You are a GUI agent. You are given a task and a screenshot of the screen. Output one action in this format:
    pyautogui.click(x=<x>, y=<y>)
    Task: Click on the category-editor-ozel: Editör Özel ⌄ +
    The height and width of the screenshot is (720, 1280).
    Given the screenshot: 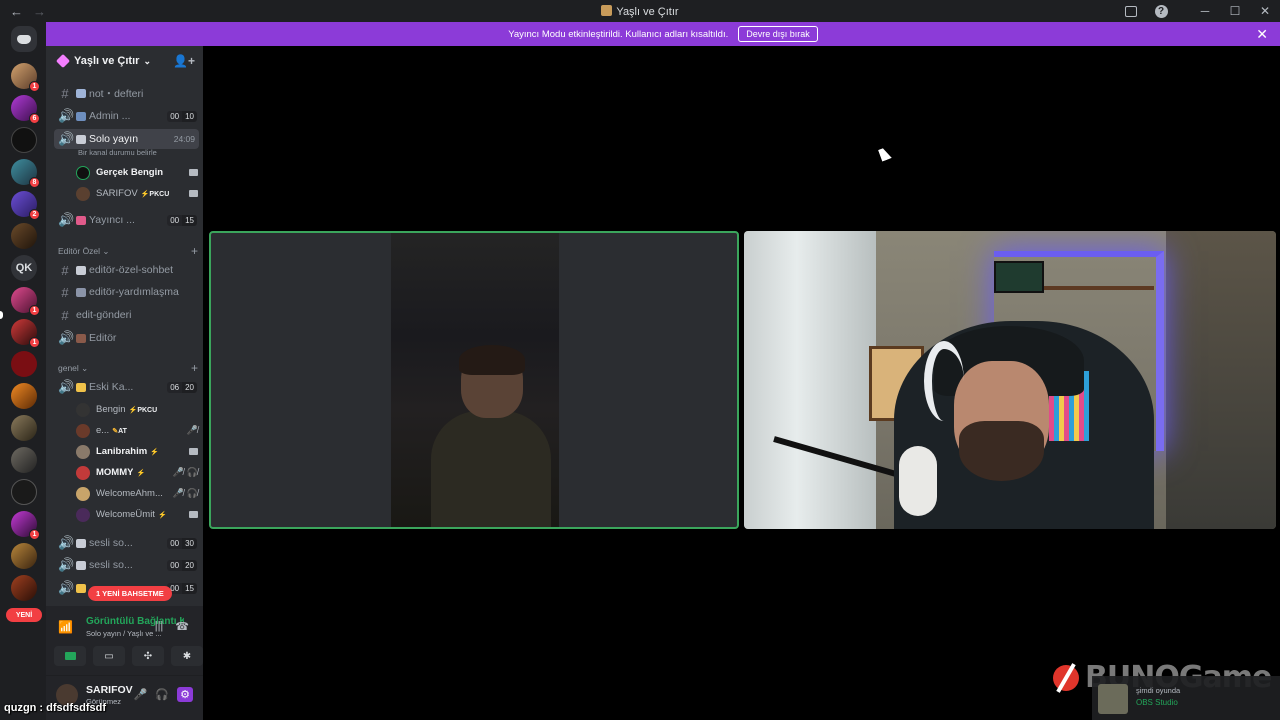 What is the action you would take?
    pyautogui.click(x=128, y=251)
    